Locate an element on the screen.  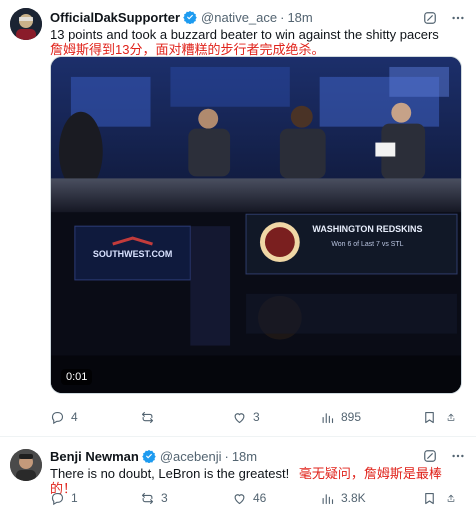
like-count: 46 is located at coordinates (260, 498).